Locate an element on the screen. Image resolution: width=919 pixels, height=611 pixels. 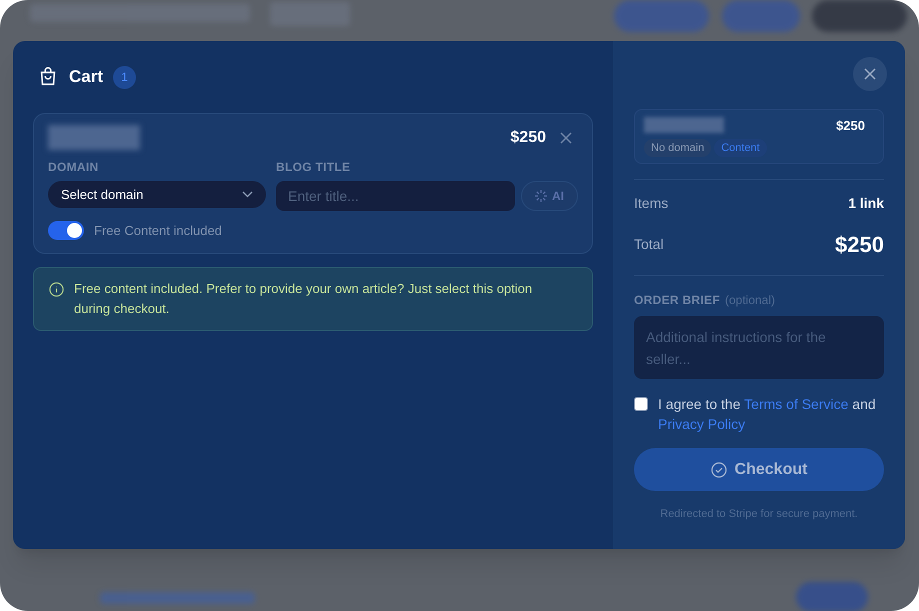
field-label: ORDER BRIEF is located at coordinates (677, 300).